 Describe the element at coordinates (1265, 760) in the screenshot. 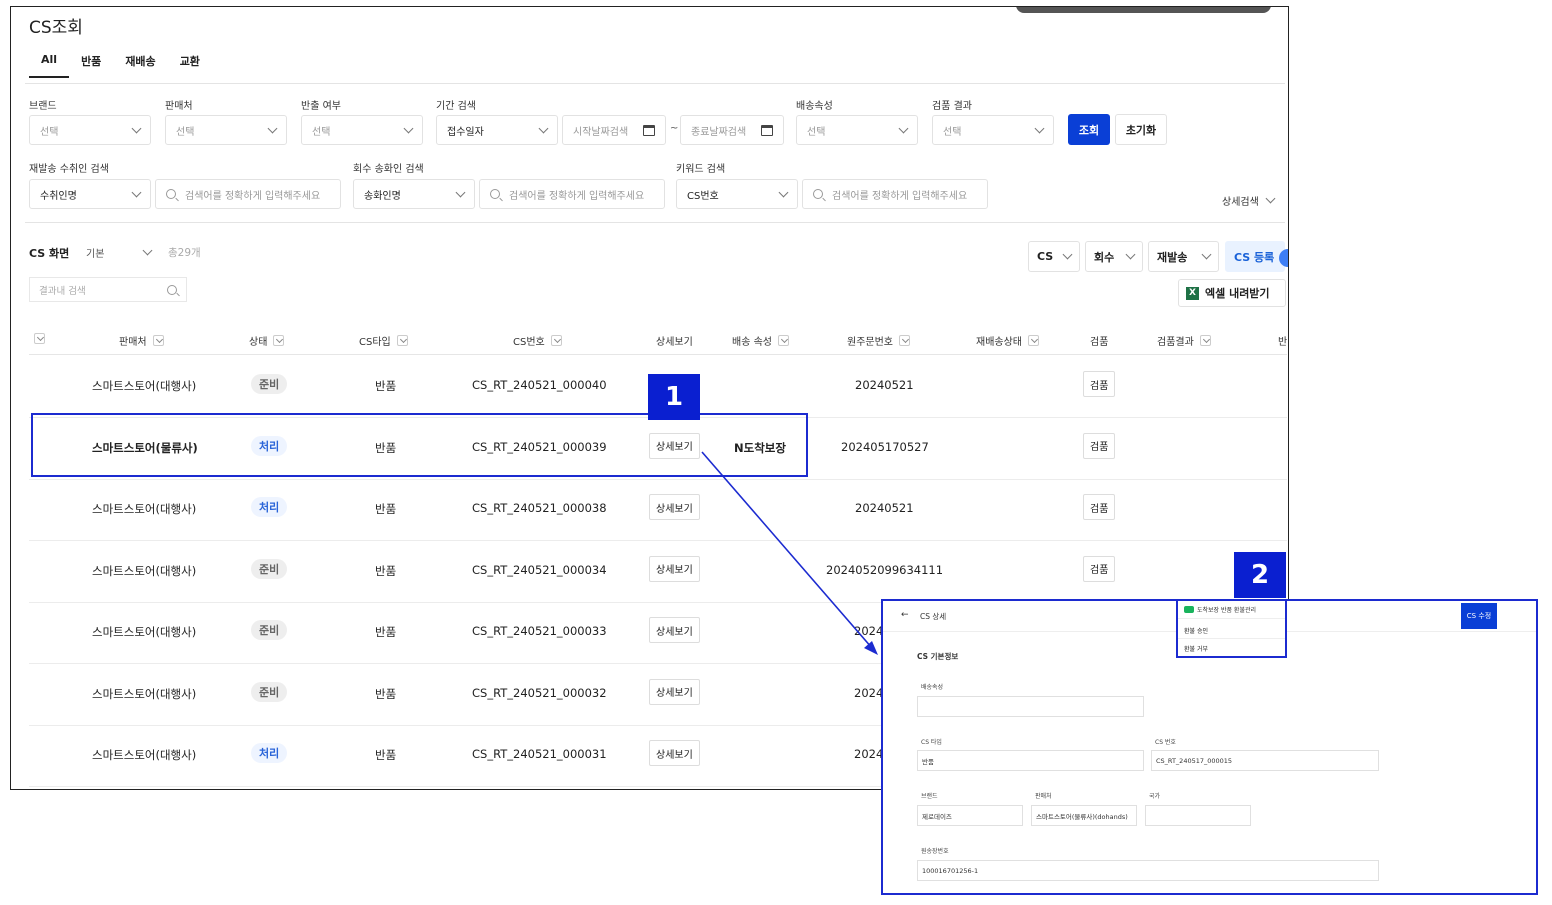

I see `cs-no-field: CS_RT_240517_000015` at that location.